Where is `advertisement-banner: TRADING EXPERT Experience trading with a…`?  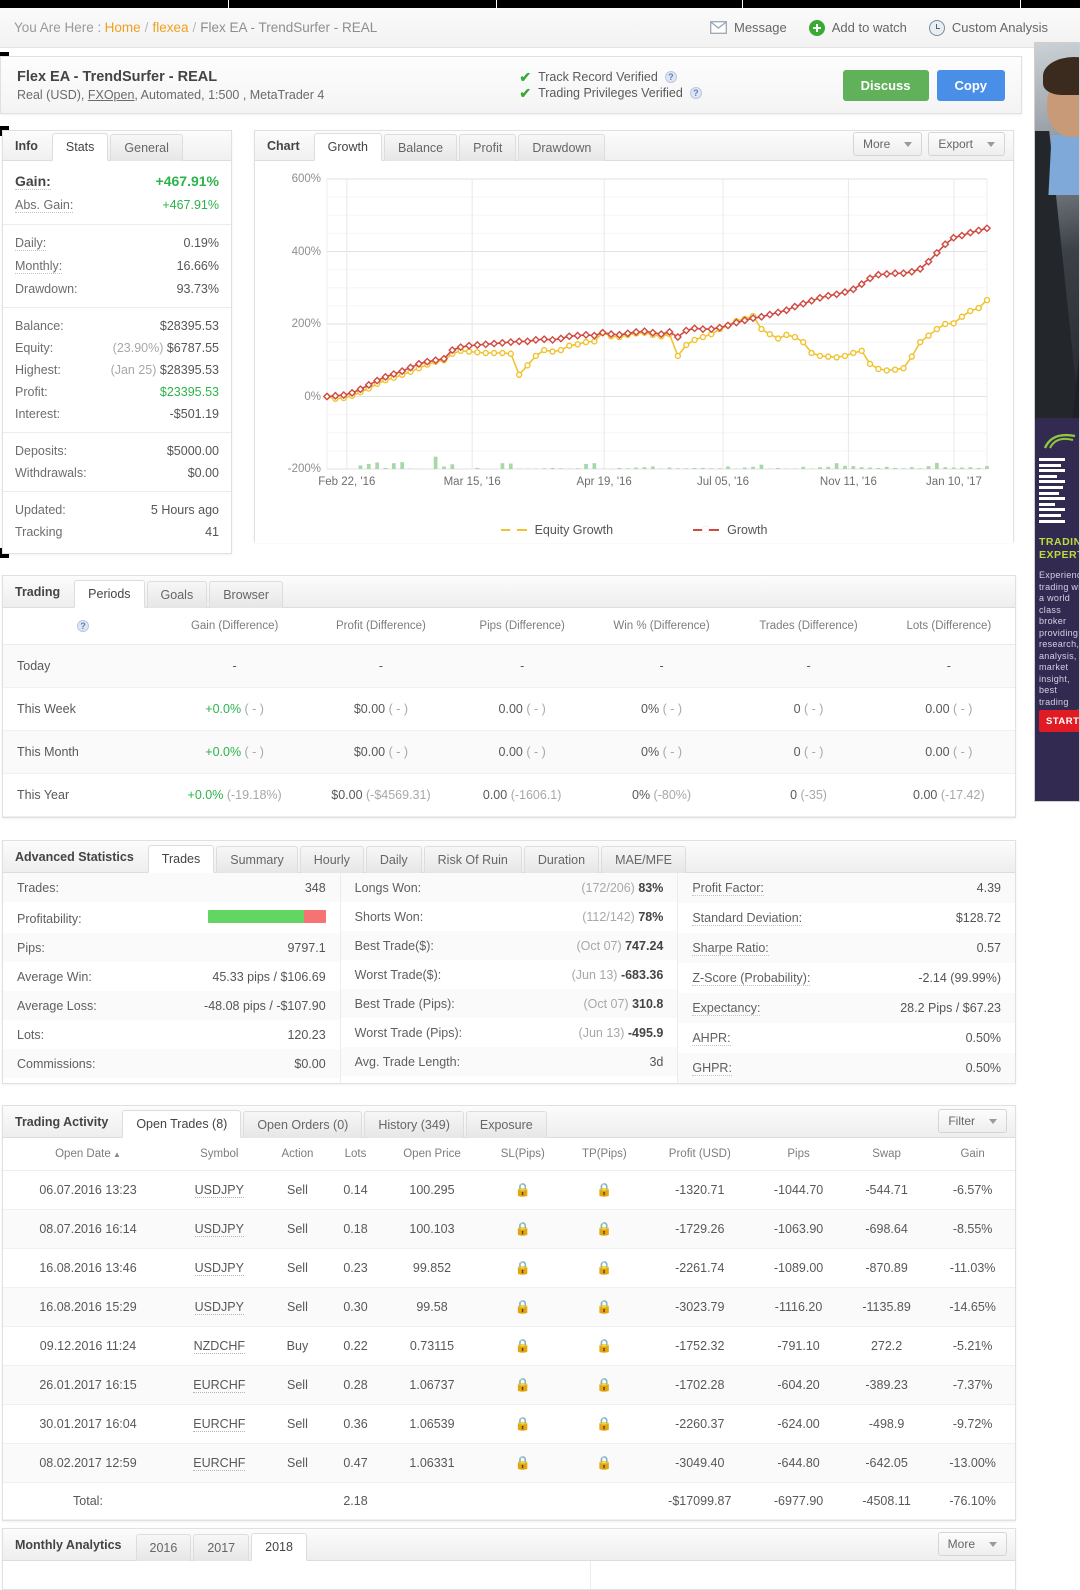
advertisement-banner: TRADING EXPERT Experience trading with a… is located at coordinates (1057, 422).